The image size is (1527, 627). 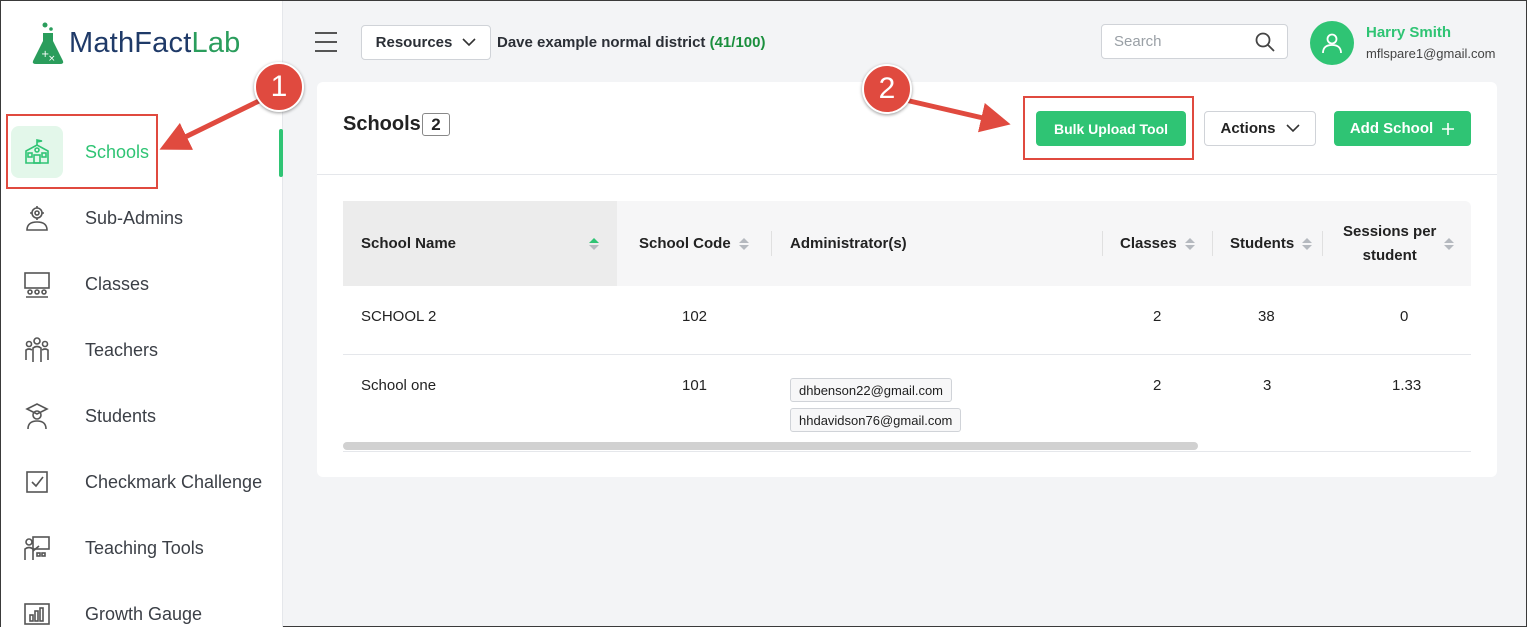 I want to click on actions-dropdown: Actions, so click(x=1260, y=128).